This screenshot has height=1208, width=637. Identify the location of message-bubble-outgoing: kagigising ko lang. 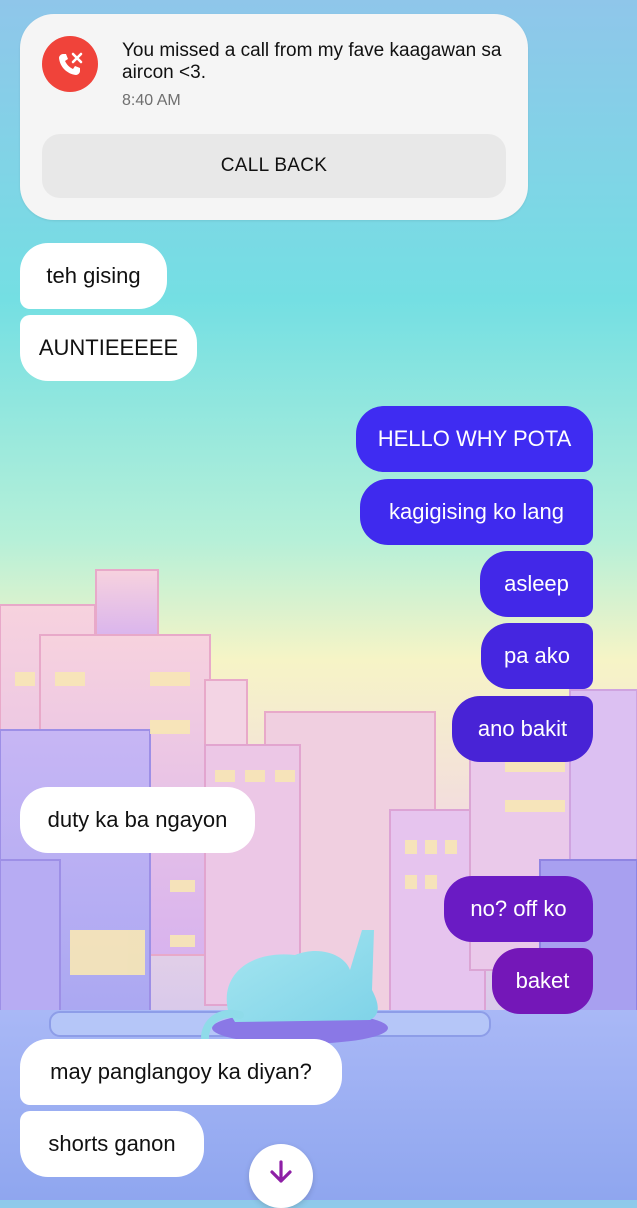
(476, 512).